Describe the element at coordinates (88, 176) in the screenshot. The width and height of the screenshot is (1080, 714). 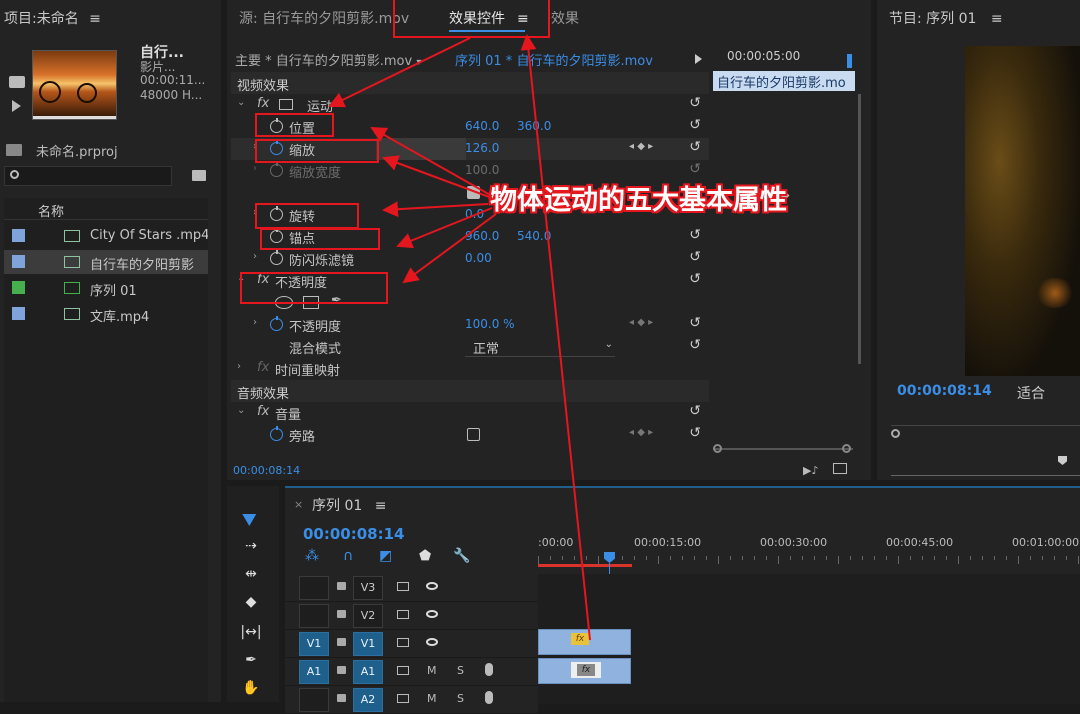
I see `search-input` at that location.